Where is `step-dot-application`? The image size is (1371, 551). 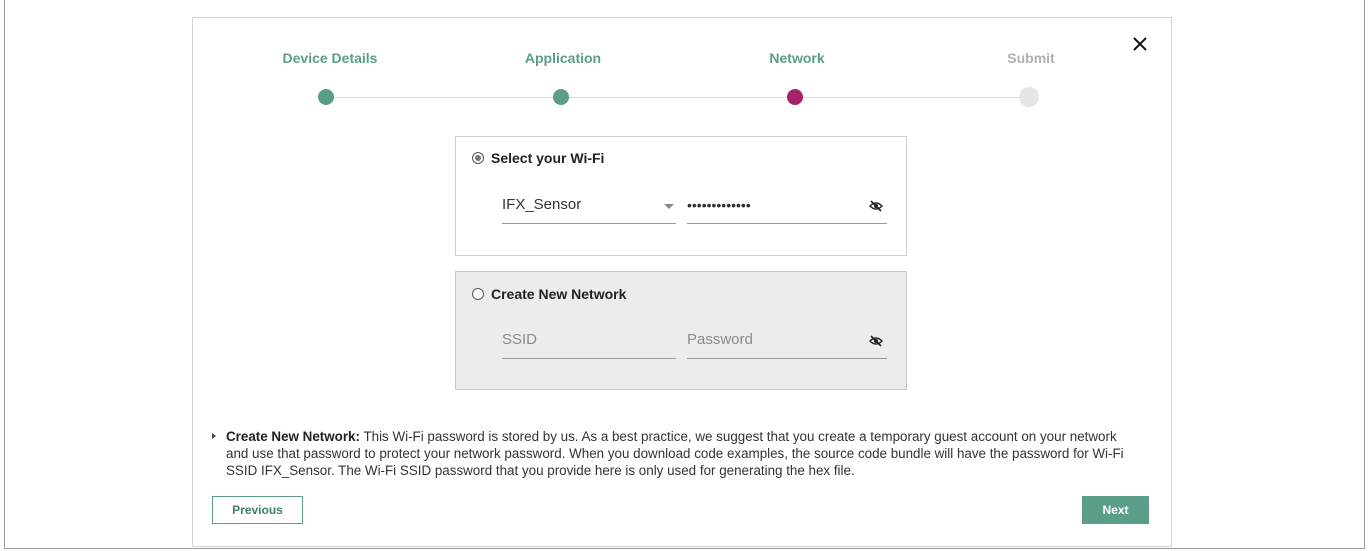 step-dot-application is located at coordinates (561, 97).